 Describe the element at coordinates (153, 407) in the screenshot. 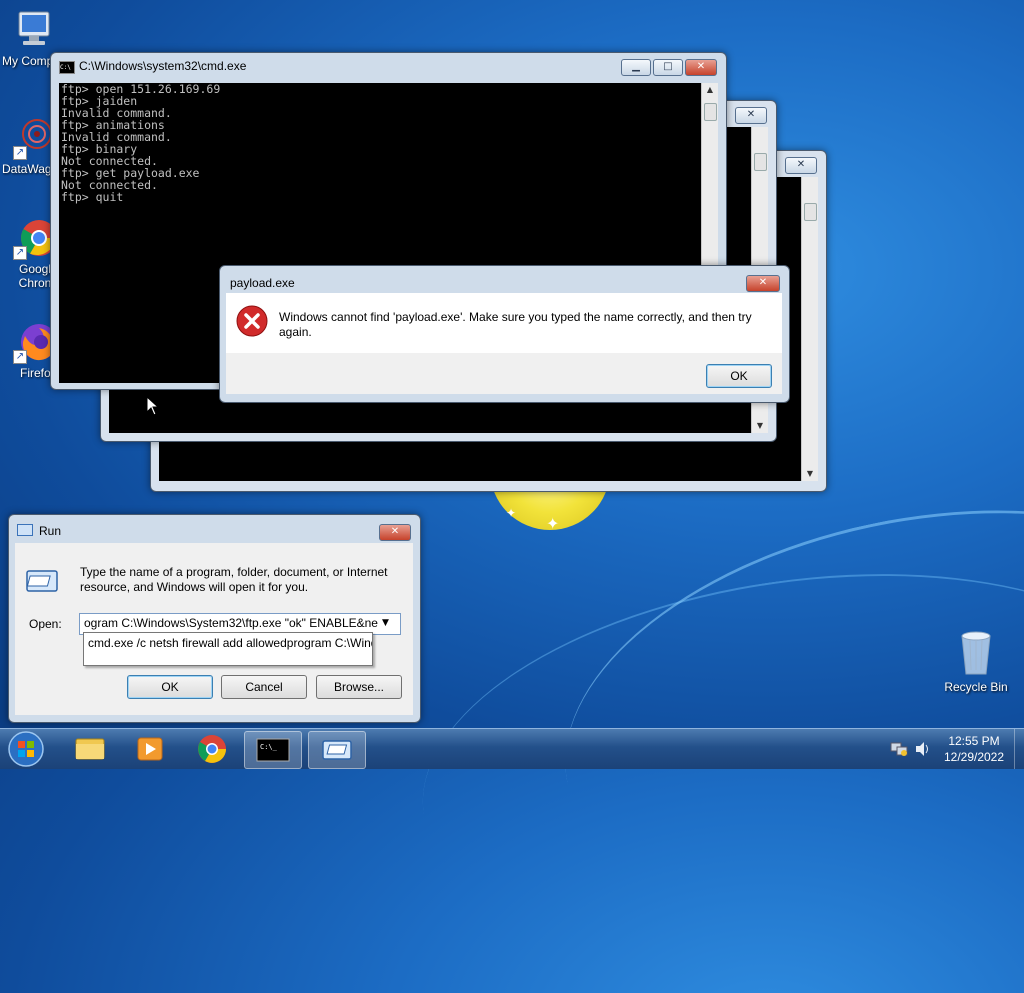

I see `mouse-cursor-icon` at that location.